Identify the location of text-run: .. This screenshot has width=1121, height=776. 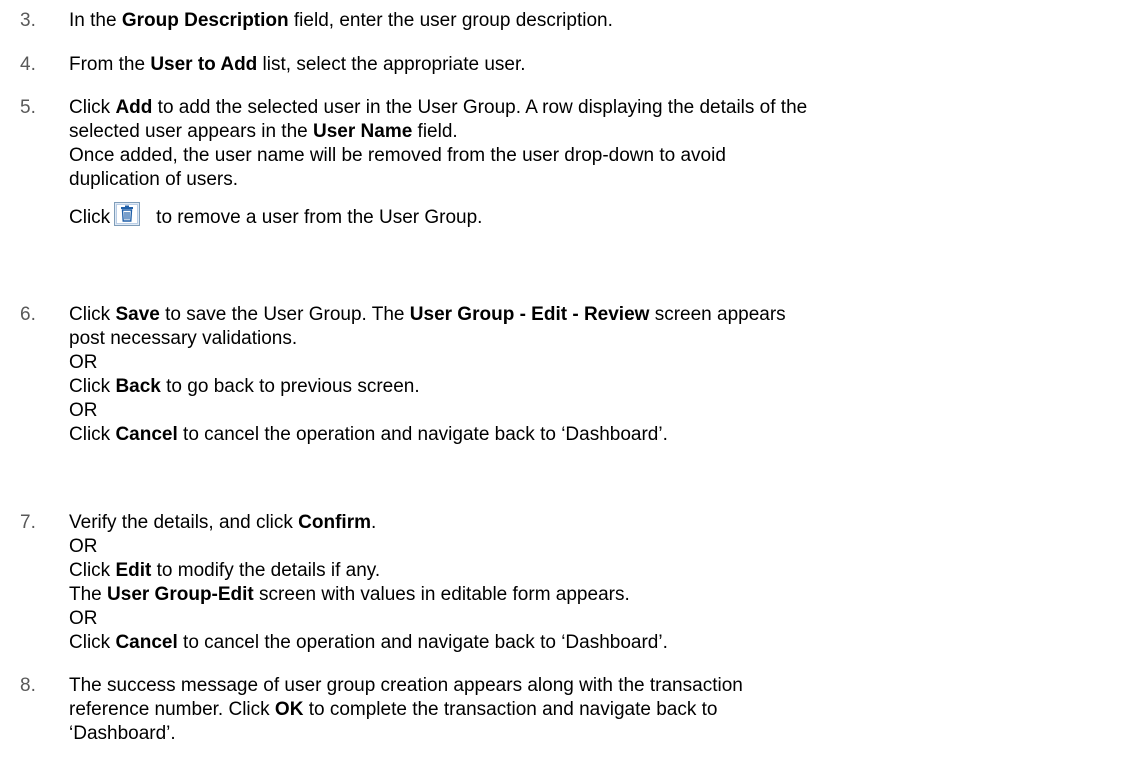
(374, 522).